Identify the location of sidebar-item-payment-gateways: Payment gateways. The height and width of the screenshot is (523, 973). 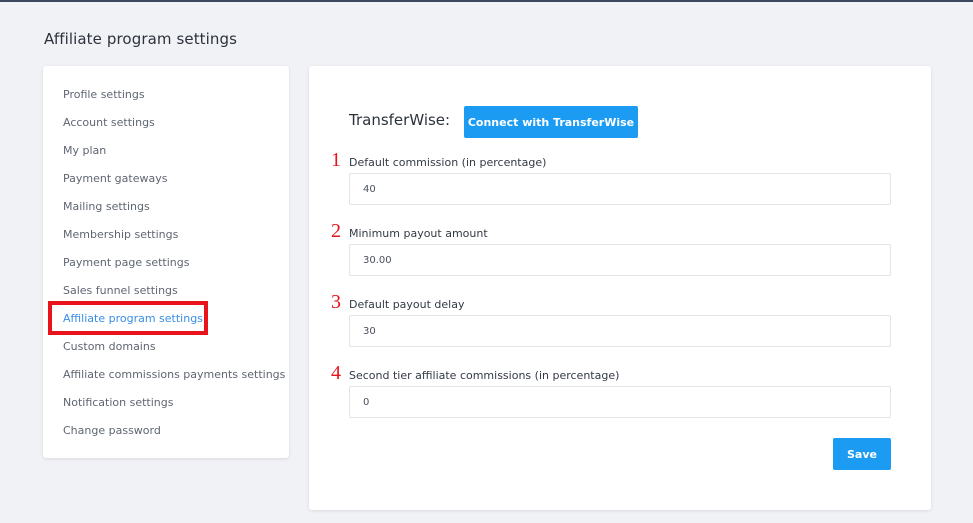
(115, 178).